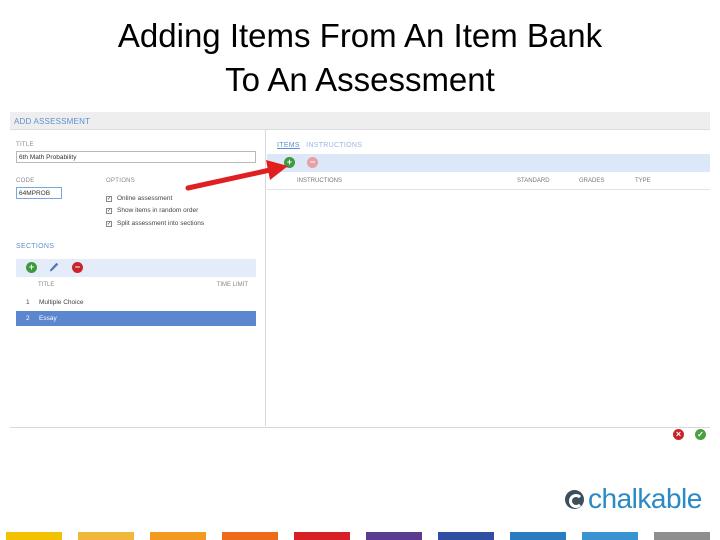 Image resolution: width=720 pixels, height=540 pixels. Describe the element at coordinates (533, 181) in the screenshot. I see `items-col-standard: STANDARD` at that location.